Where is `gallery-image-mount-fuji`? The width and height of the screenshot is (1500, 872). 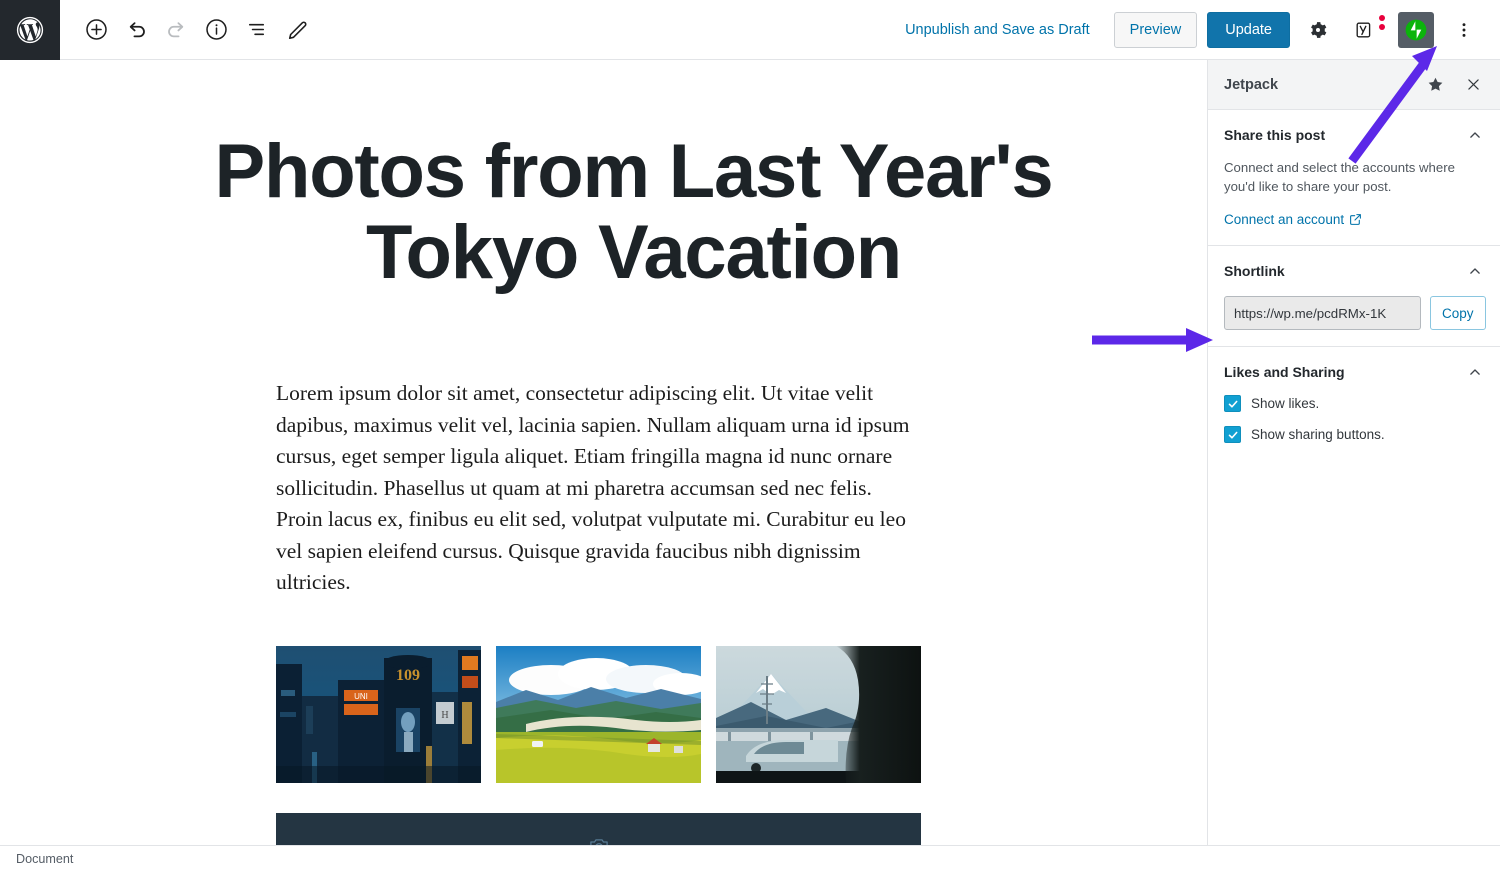 gallery-image-mount-fuji is located at coordinates (818, 714).